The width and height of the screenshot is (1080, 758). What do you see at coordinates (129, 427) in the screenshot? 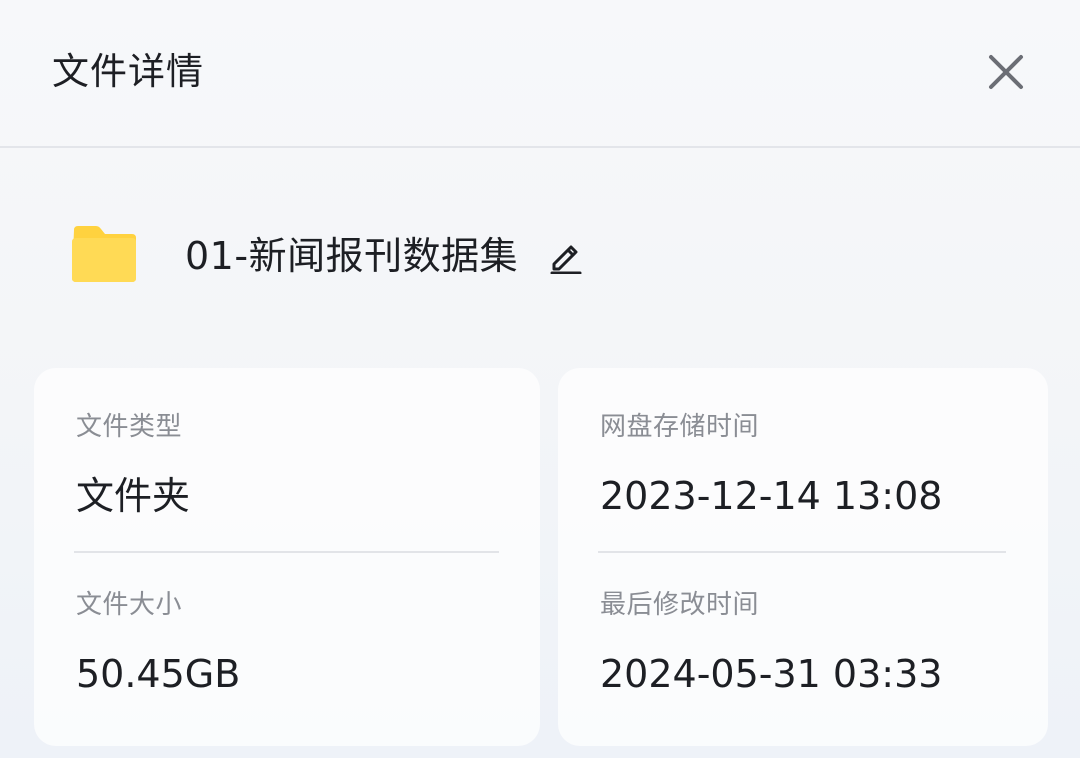
I see `file-type-label: 文件类型` at bounding box center [129, 427].